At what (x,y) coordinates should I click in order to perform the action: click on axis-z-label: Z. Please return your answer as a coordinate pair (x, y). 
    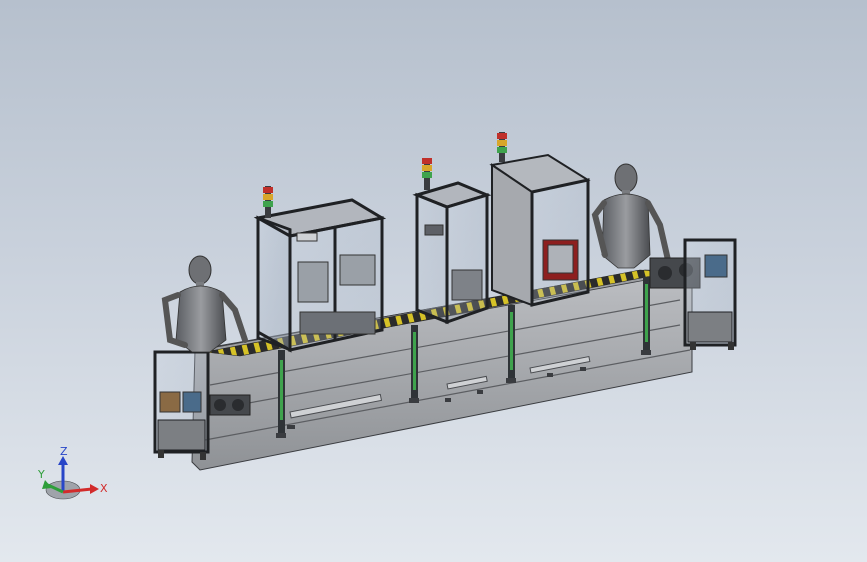
    Looking at the image, I should click on (64, 451).